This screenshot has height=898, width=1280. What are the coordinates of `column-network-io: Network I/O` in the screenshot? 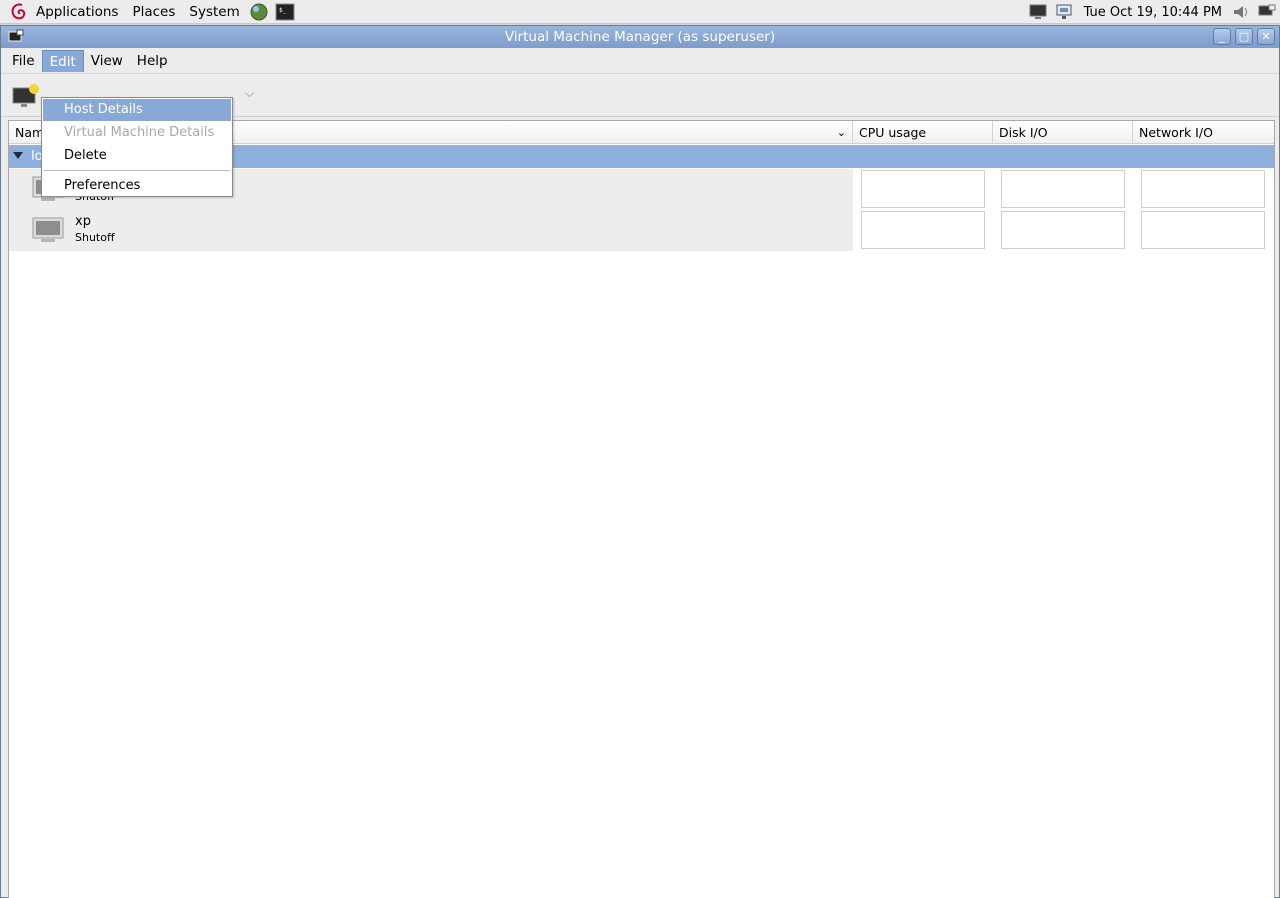 It's located at (1204, 132).